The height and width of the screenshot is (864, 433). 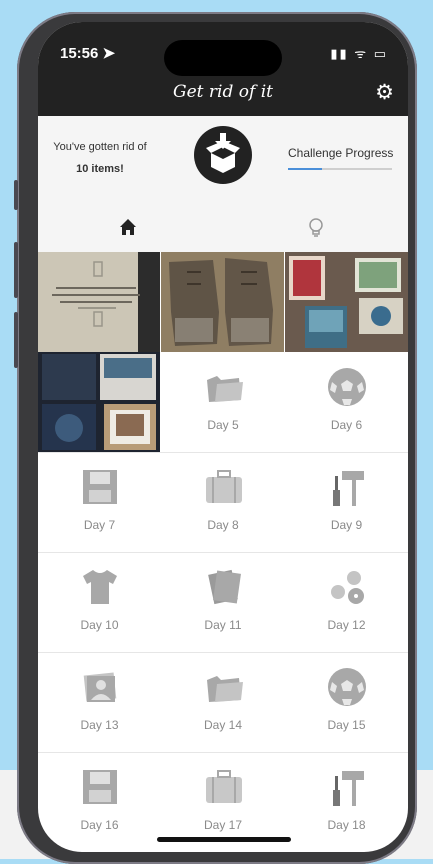 What do you see at coordinates (223, 825) in the screenshot?
I see `day-label: Day 17` at bounding box center [223, 825].